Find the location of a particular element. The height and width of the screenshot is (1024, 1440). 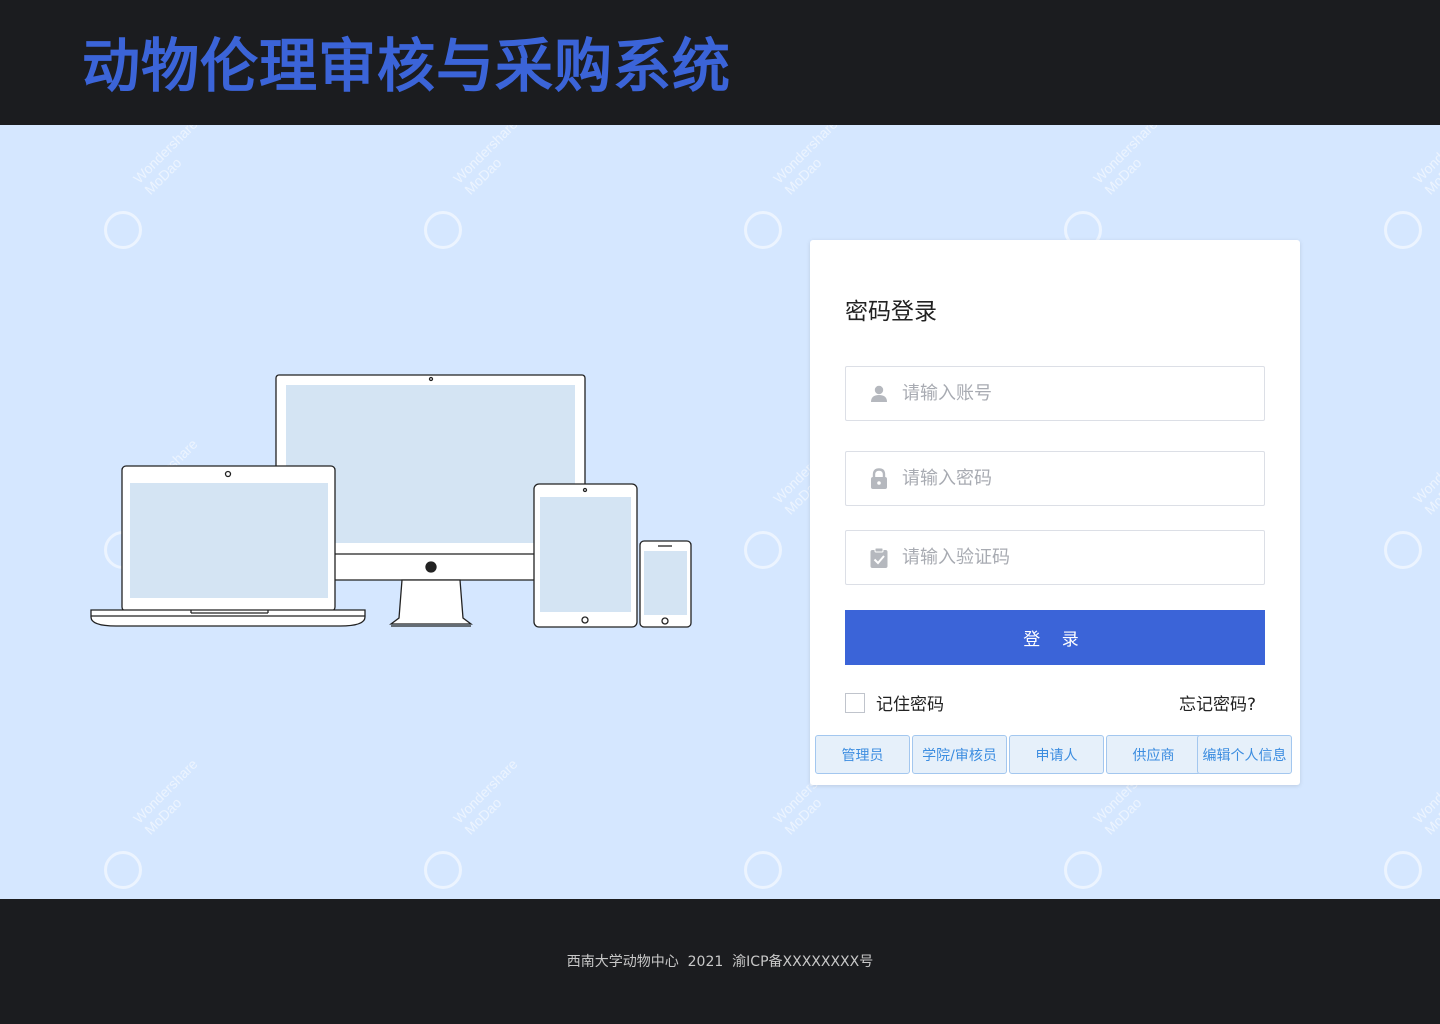

role-applicant-button: 申请人 is located at coordinates (1056, 754).